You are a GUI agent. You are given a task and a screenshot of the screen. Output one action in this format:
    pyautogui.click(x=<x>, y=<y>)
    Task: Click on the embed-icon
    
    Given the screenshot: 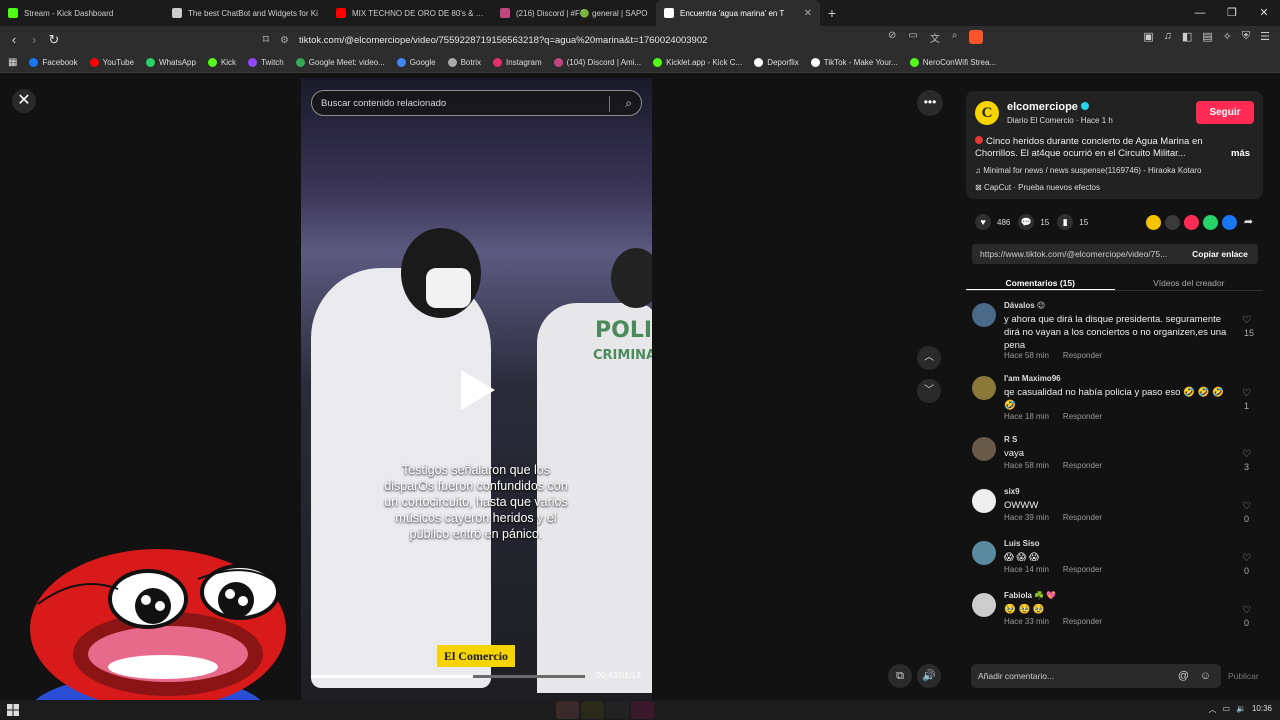 What is the action you would take?
    pyautogui.click(x=1172, y=222)
    